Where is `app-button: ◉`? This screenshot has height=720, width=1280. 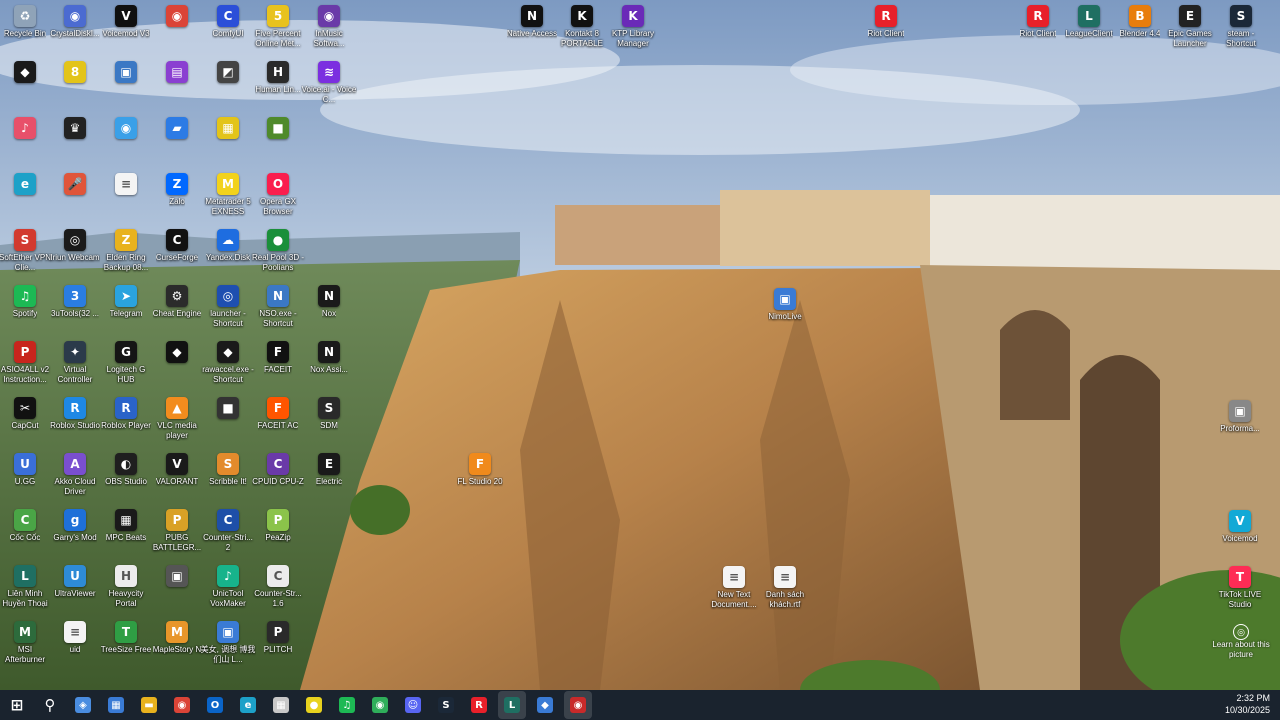 app-button: ◉ is located at coordinates (578, 705).